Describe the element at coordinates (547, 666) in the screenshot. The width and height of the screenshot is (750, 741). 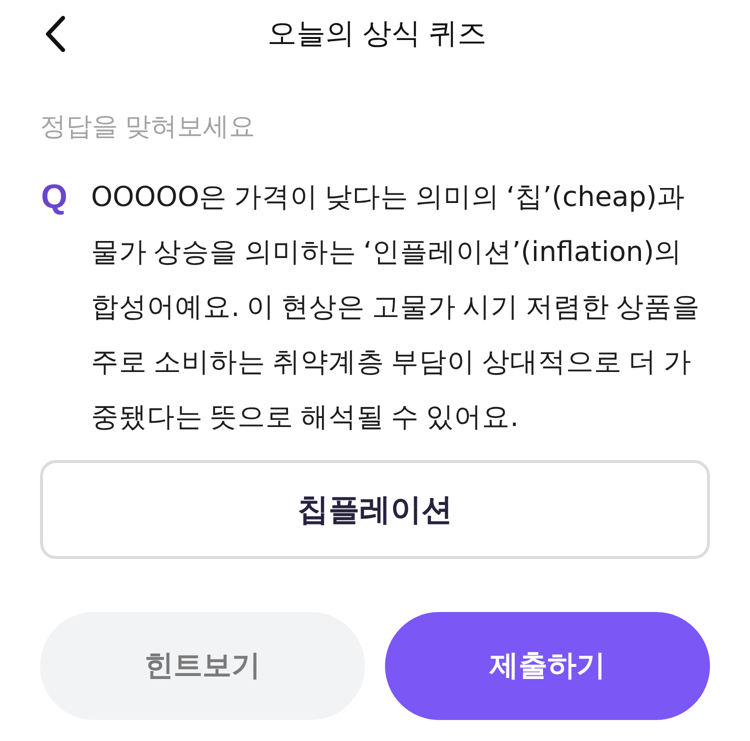
I see `submit-button: 제출하기` at that location.